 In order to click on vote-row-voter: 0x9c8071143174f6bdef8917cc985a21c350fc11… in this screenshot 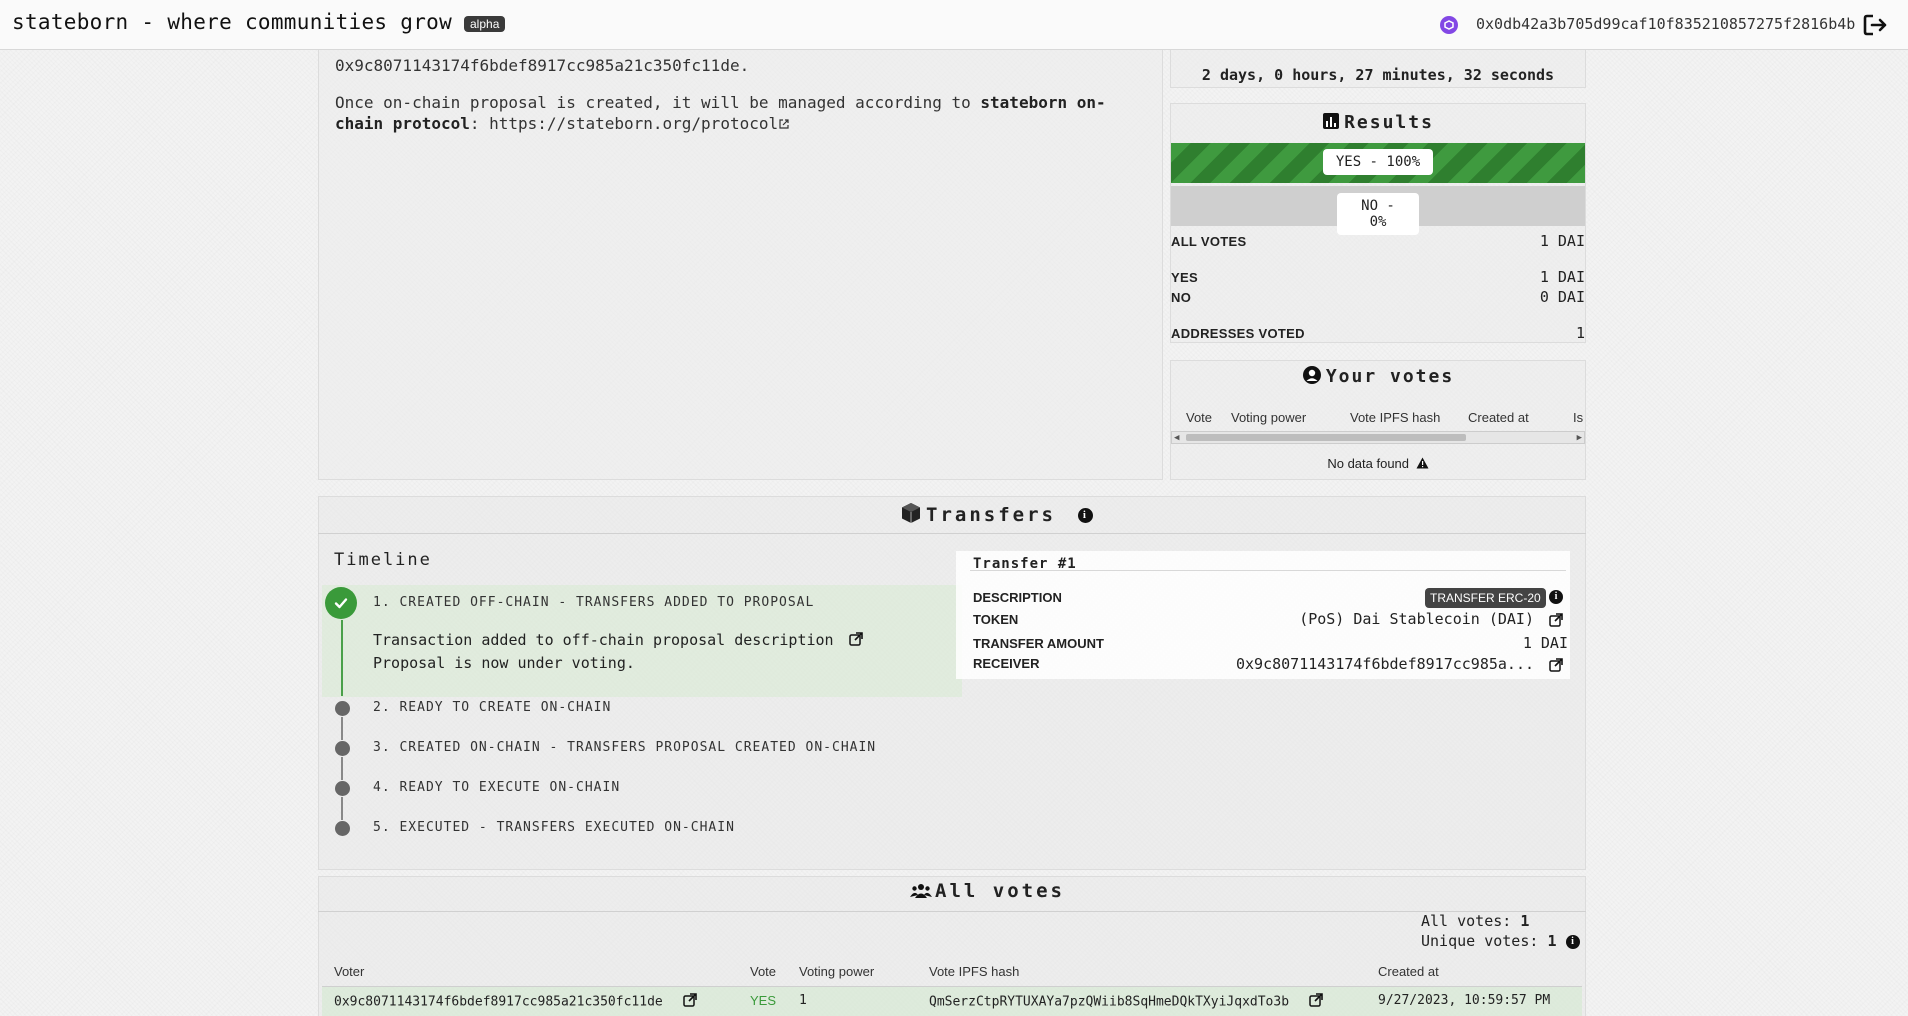, I will do `click(515, 1002)`.